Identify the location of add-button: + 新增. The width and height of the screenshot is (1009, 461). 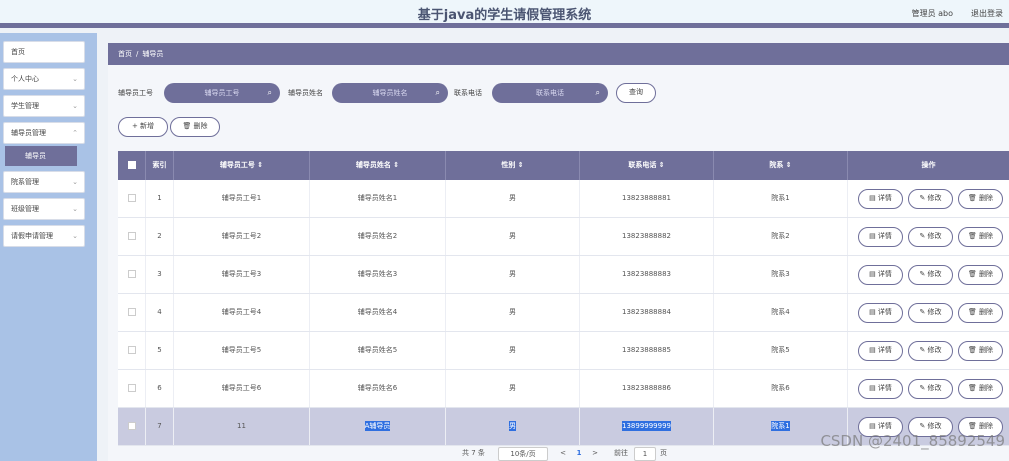
(143, 127).